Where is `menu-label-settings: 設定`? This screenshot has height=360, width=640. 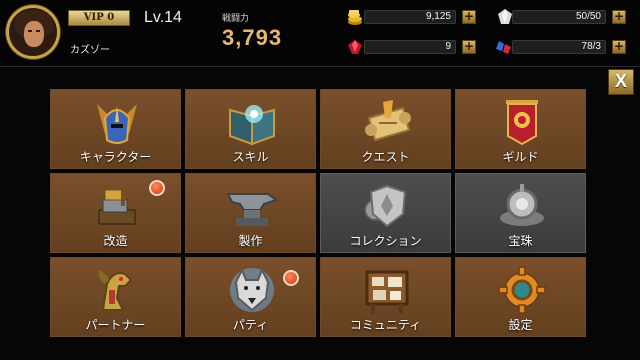 menu-label-settings: 設定 is located at coordinates (520, 325).